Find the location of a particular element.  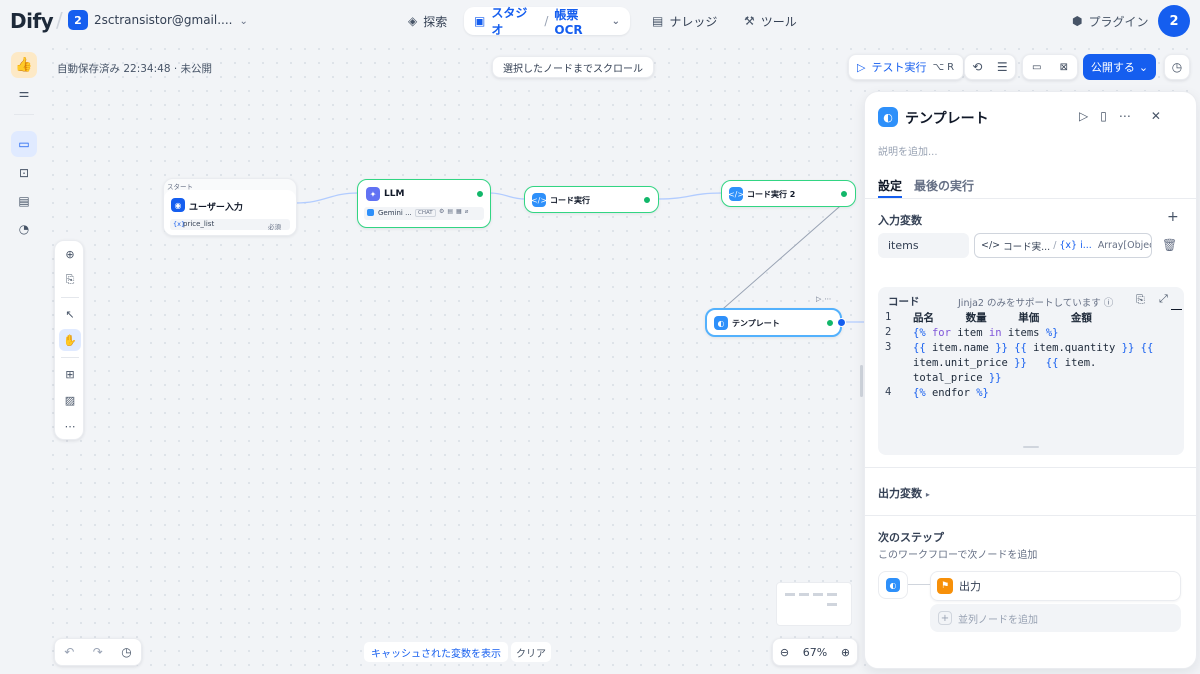

edge-code-code2 is located at coordinates (690, 196).